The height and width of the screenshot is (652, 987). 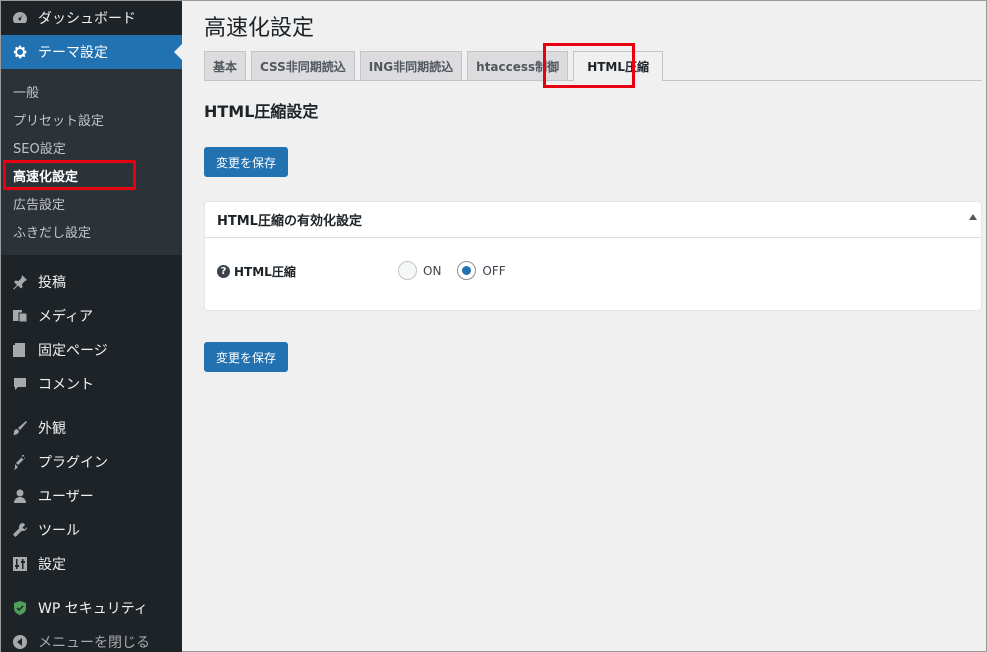 I want to click on menu-dashboard: ダッシュボード, so click(x=91, y=18).